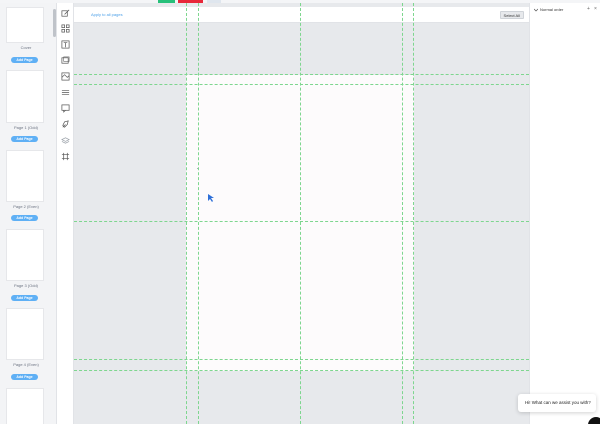  Describe the element at coordinates (65, 44) in the screenshot. I see `text-icon` at that location.